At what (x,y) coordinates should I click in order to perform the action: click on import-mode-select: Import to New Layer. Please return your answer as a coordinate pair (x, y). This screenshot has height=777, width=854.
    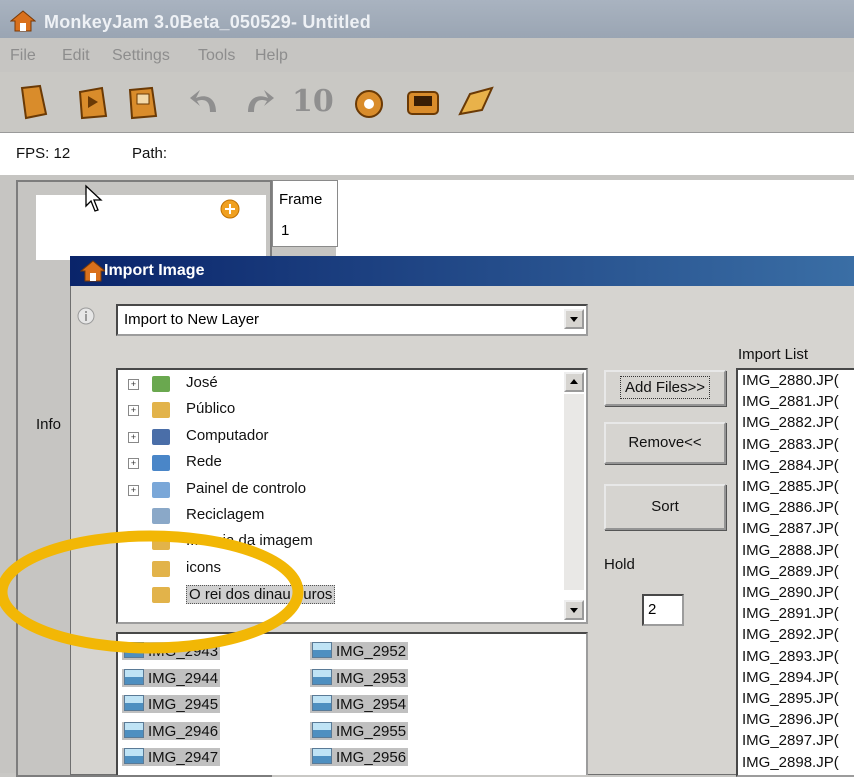
    Looking at the image, I should click on (352, 320).